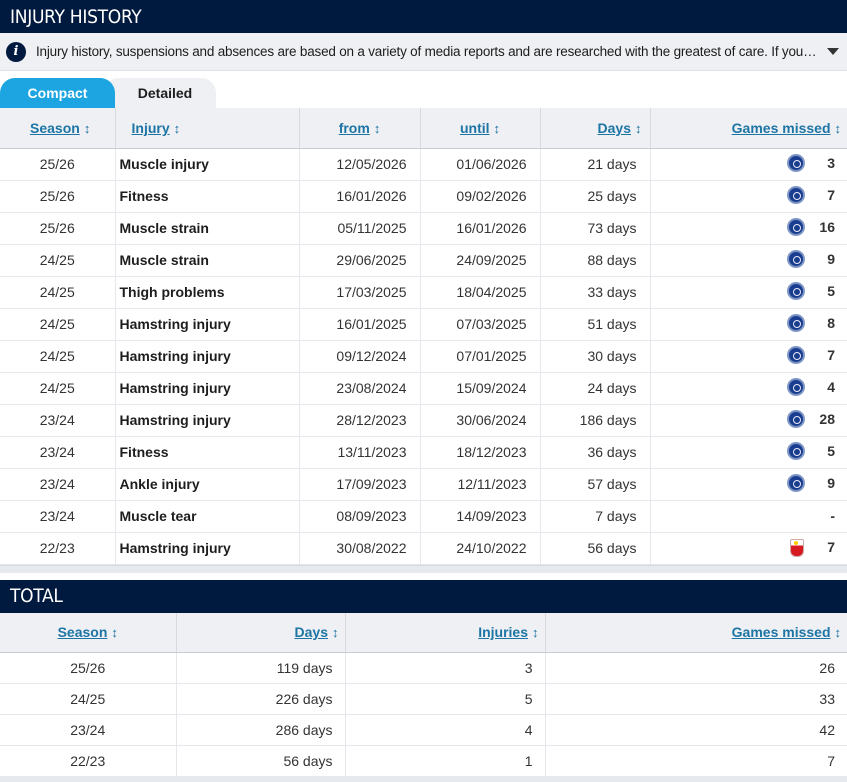  Describe the element at coordinates (475, 128) in the screenshot. I see `col-until-label: until` at that location.